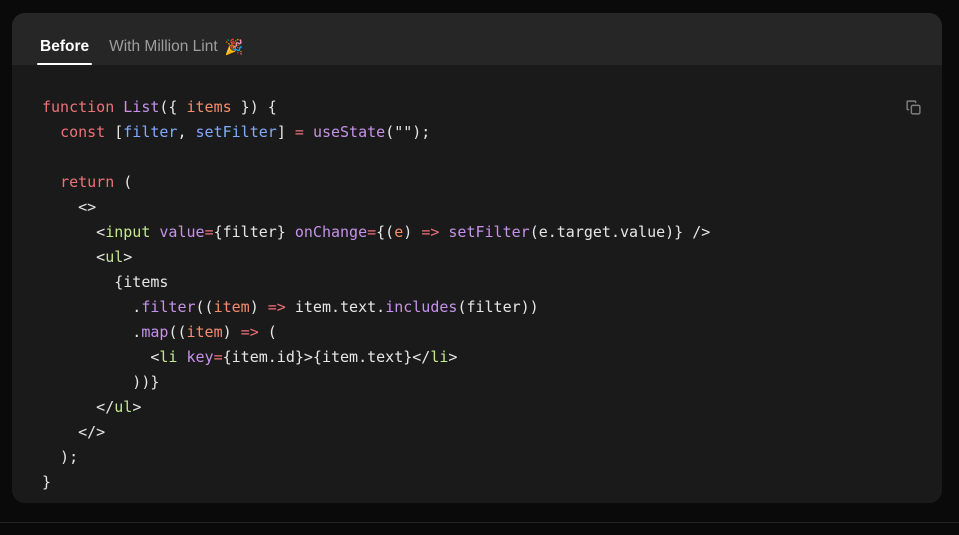 The image size is (959, 535). Describe the element at coordinates (349, 132) in the screenshot. I see `code-token: useState` at that location.